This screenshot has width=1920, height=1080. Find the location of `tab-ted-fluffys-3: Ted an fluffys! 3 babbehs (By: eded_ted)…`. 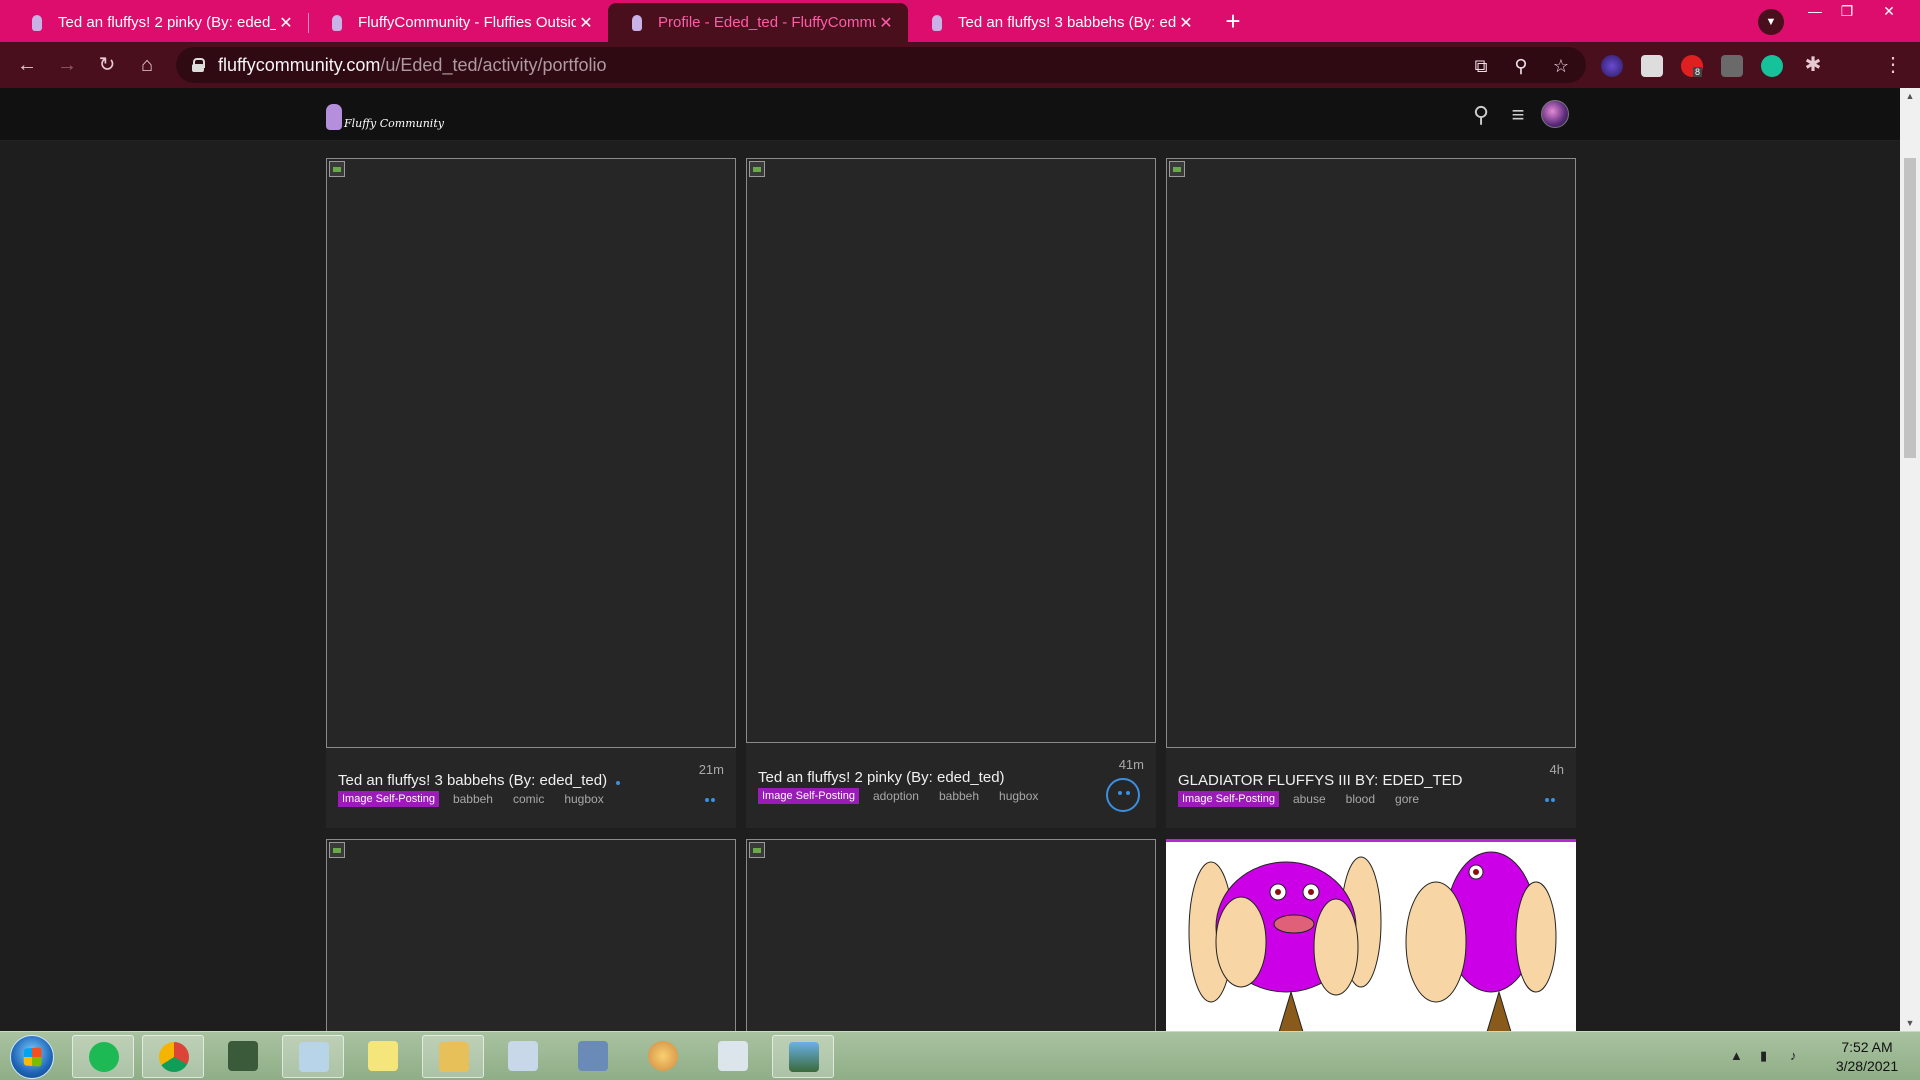

tab-ted-fluffys-3: Ted an fluffys! 3 babbehs (By: eded_ted)… is located at coordinates (1058, 22).